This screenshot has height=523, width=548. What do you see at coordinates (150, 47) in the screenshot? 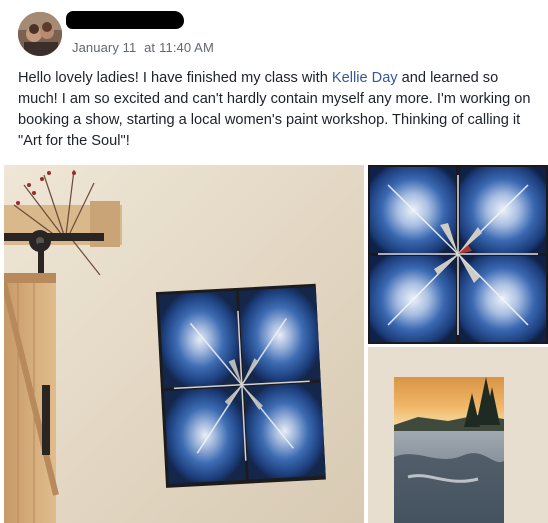
I see `post-at: at` at bounding box center [150, 47].